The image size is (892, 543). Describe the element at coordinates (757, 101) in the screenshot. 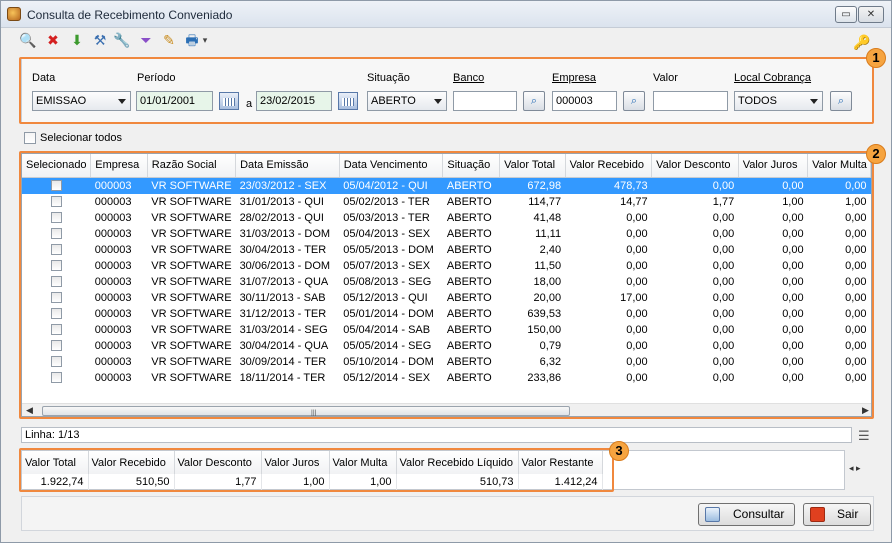

I see `local-cobranca-select-value: TODOS` at that location.